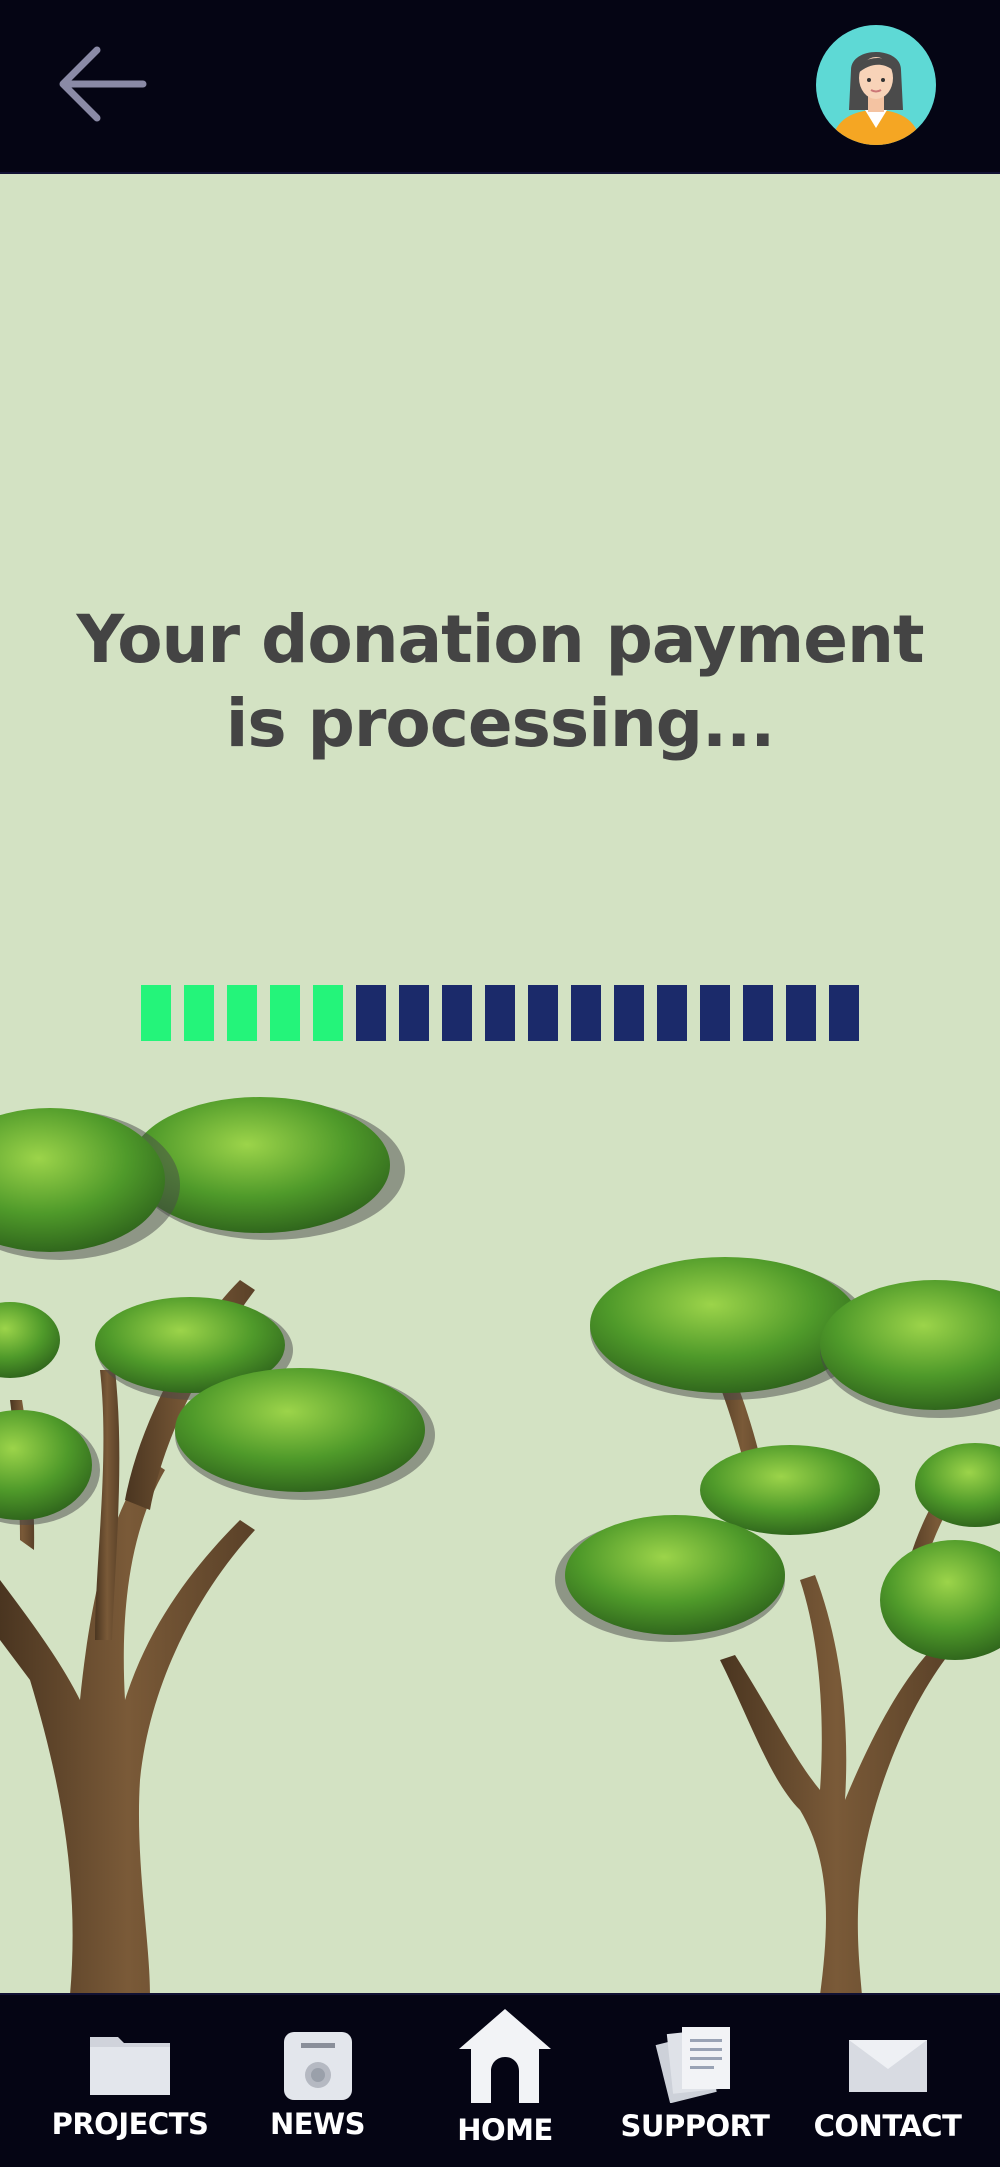 The height and width of the screenshot is (2167, 1000). I want to click on bottom-navigation: PROJECTS NEWS HOME SUPPORT CONTACT, so click(500, 2080).